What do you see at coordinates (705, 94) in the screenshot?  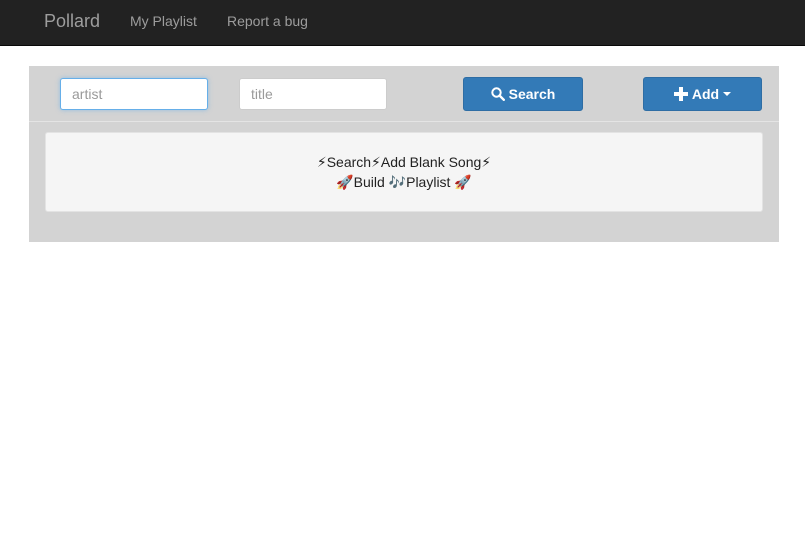 I see `add-button-label: Add` at bounding box center [705, 94].